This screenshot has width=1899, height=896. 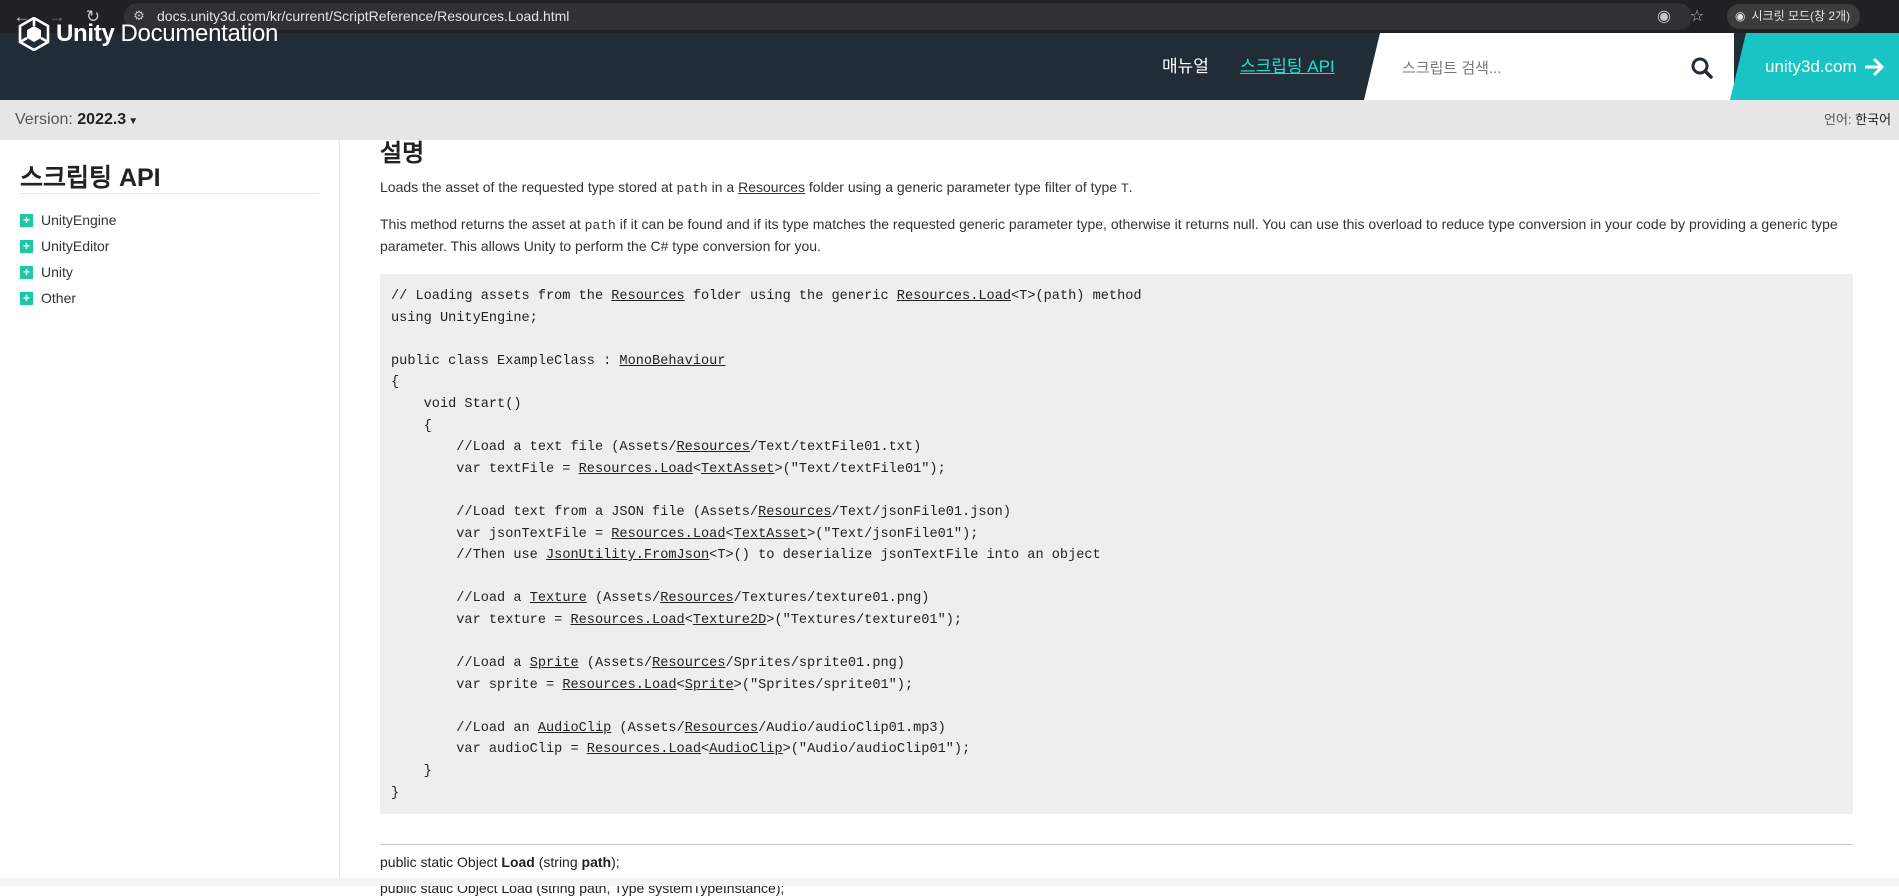 I want to click on sidebar-item-label: Other, so click(x=59, y=298).